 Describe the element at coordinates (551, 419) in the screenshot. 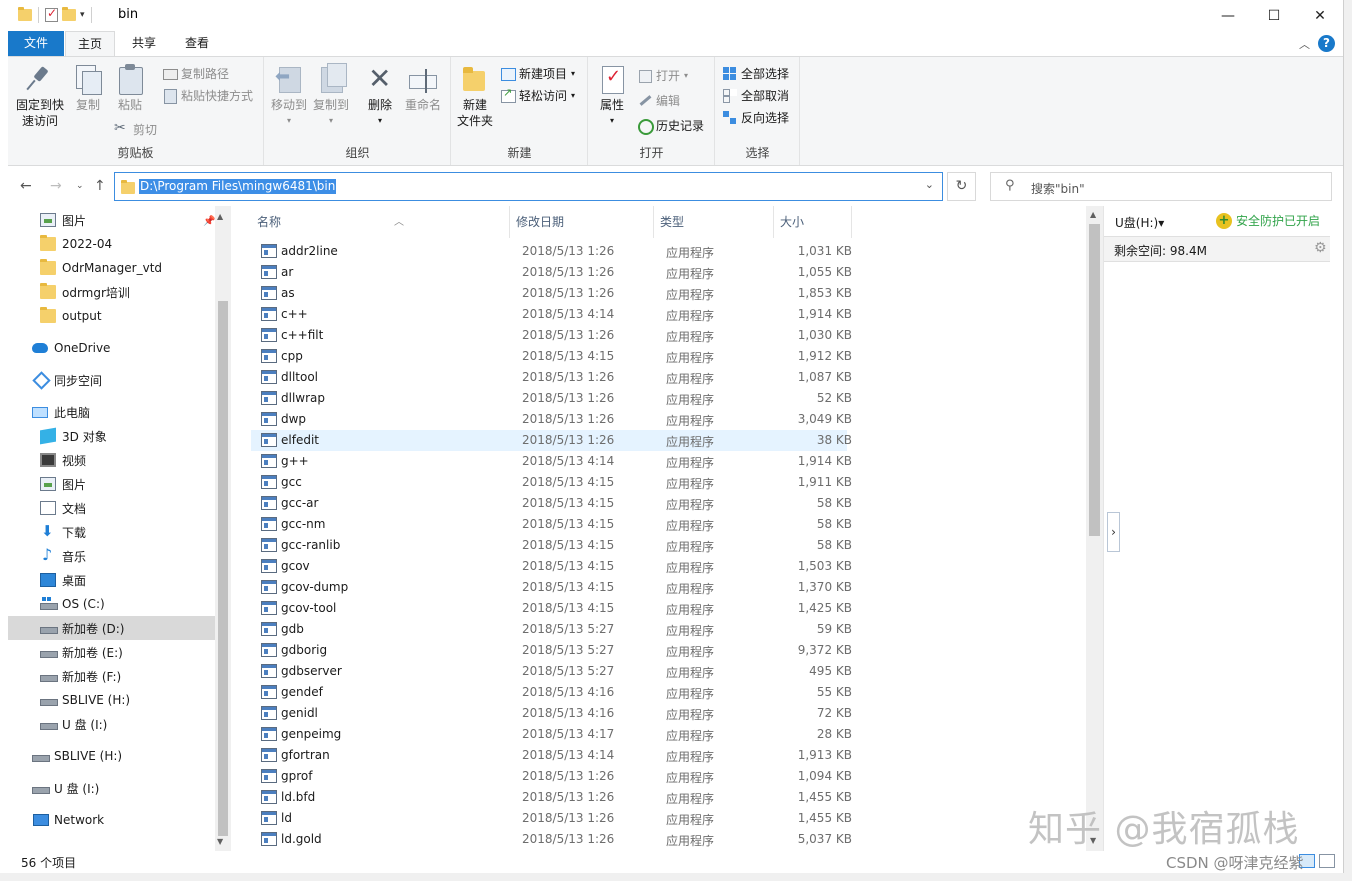

I see `file-row: dwp 2018/5/13 1:26 应用程序 3,049 KB` at that location.